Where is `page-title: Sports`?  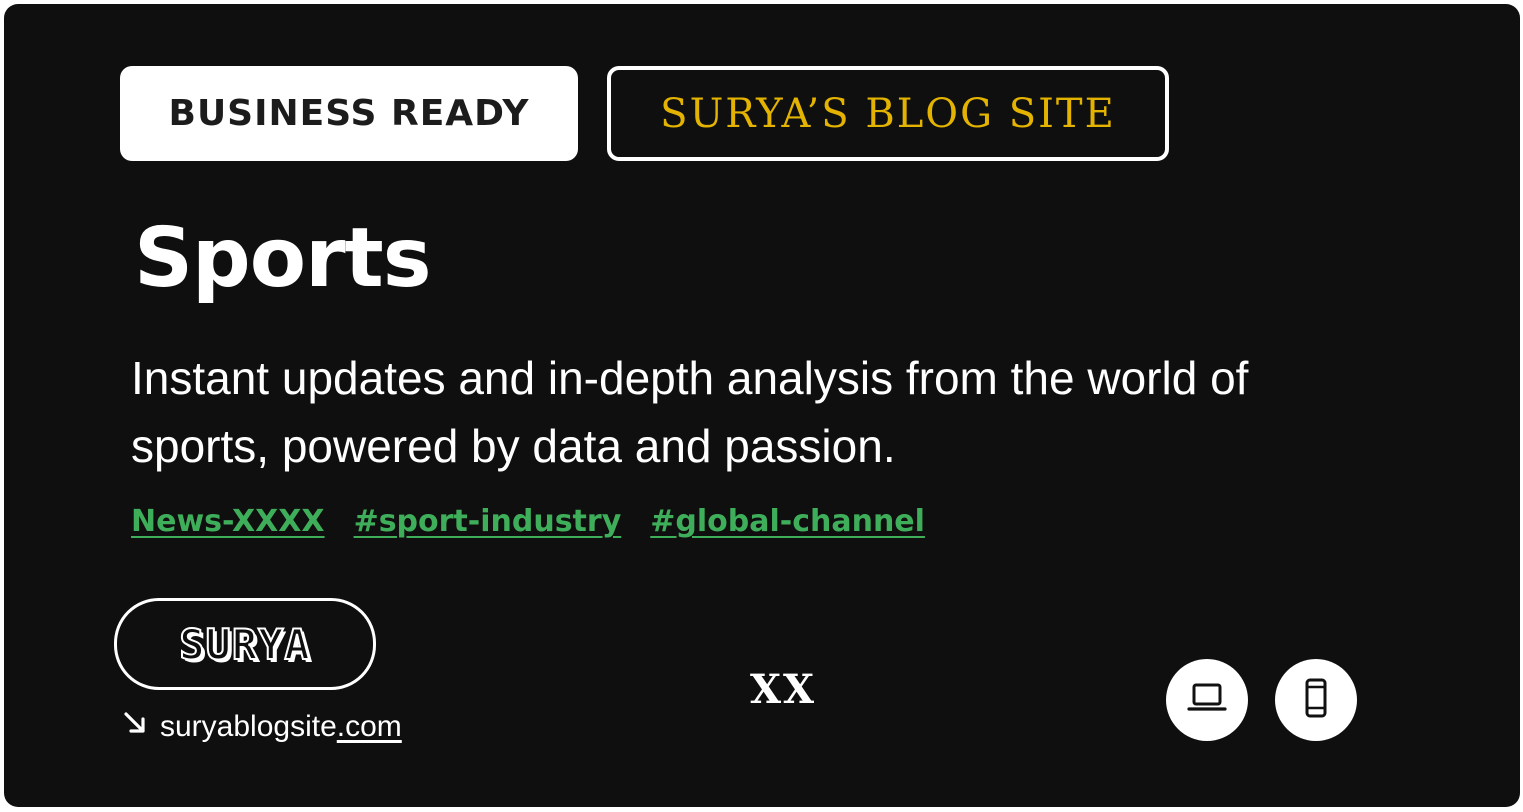
page-title: Sports is located at coordinates (283, 258).